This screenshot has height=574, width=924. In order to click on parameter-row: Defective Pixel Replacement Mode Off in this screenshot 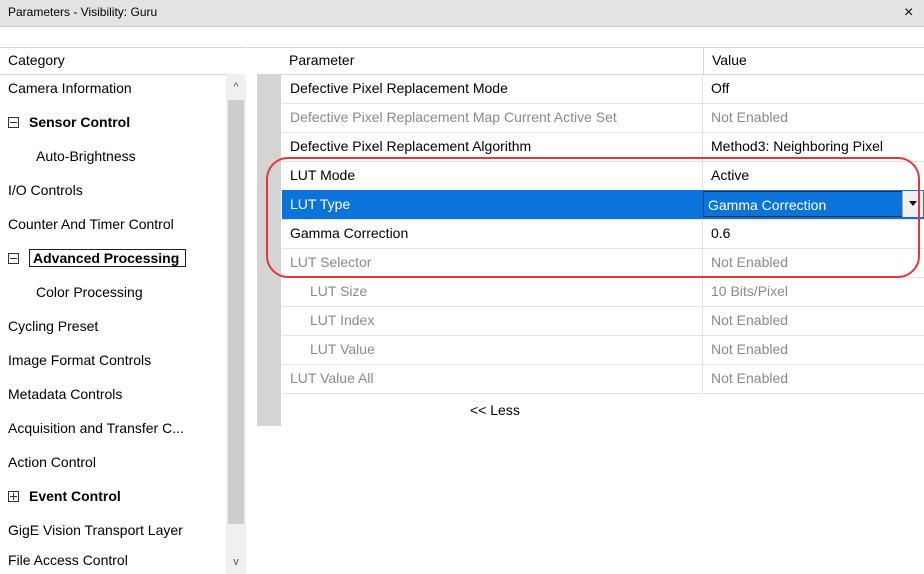, I will do `click(603, 89)`.